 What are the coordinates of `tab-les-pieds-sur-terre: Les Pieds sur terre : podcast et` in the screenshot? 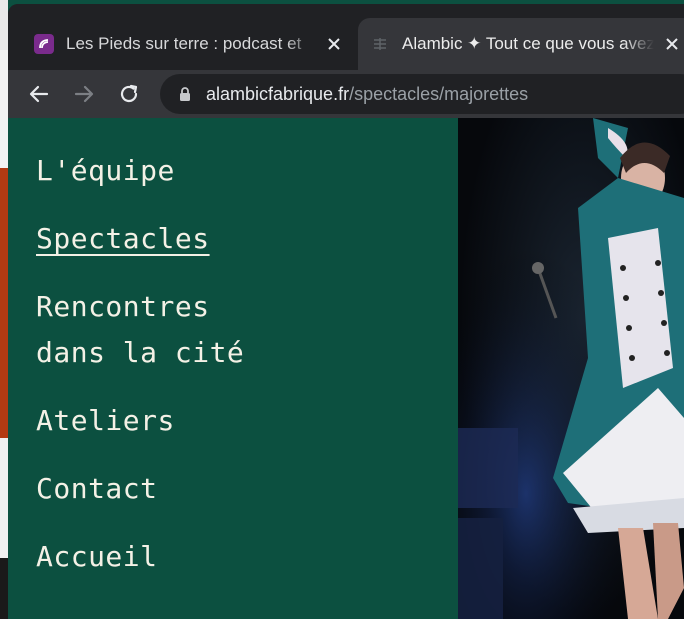 It's located at (189, 44).